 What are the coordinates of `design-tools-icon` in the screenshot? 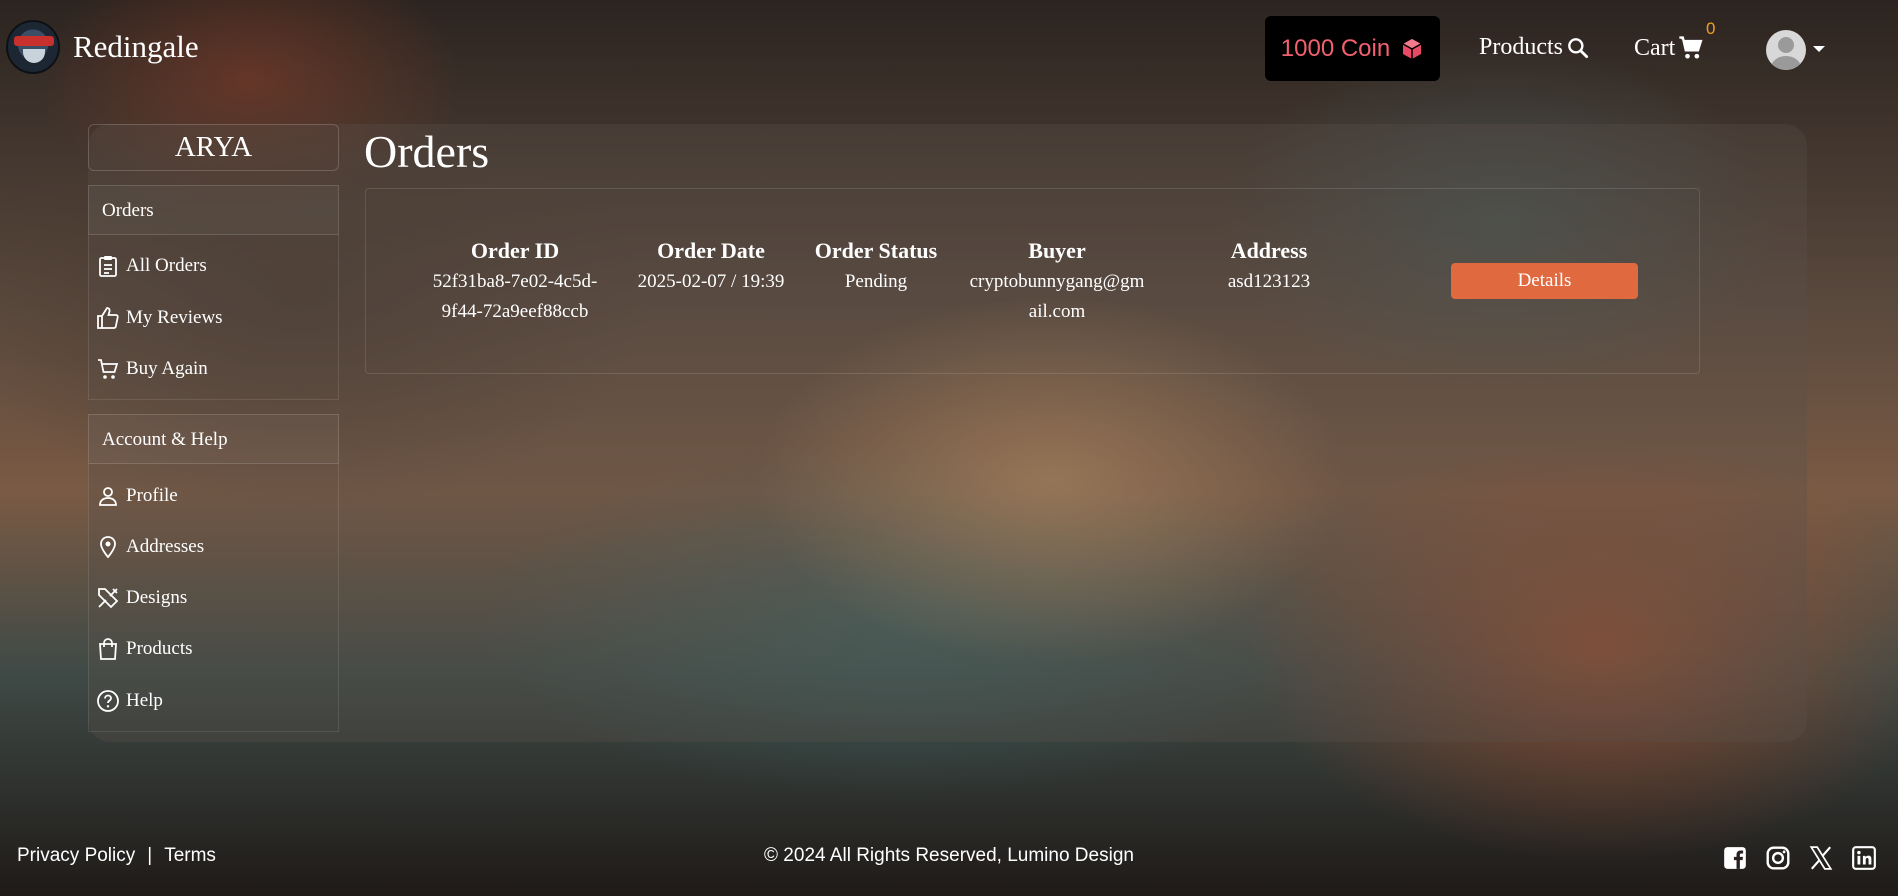 It's located at (108, 598).